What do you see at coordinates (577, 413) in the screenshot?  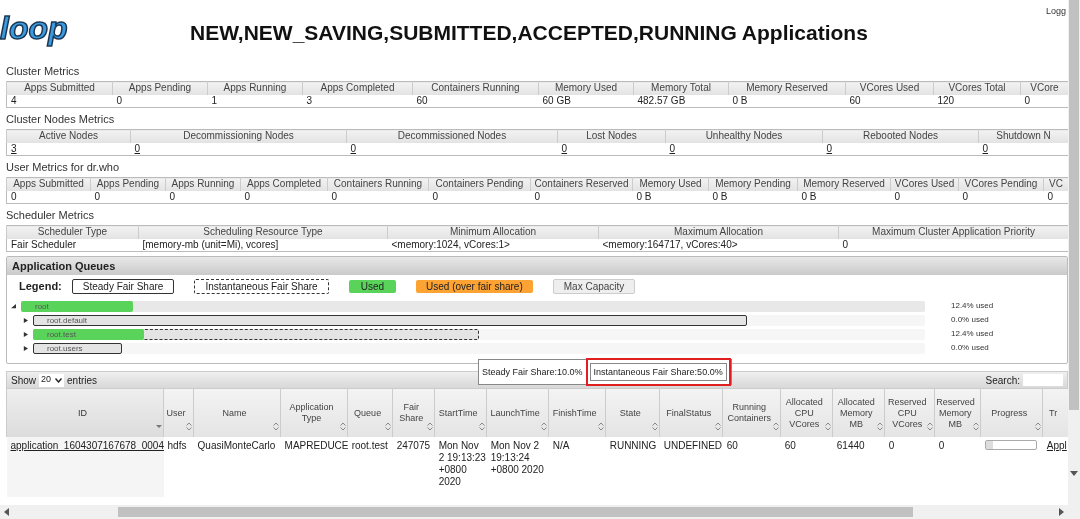 I see `column-header: FinishTime` at bounding box center [577, 413].